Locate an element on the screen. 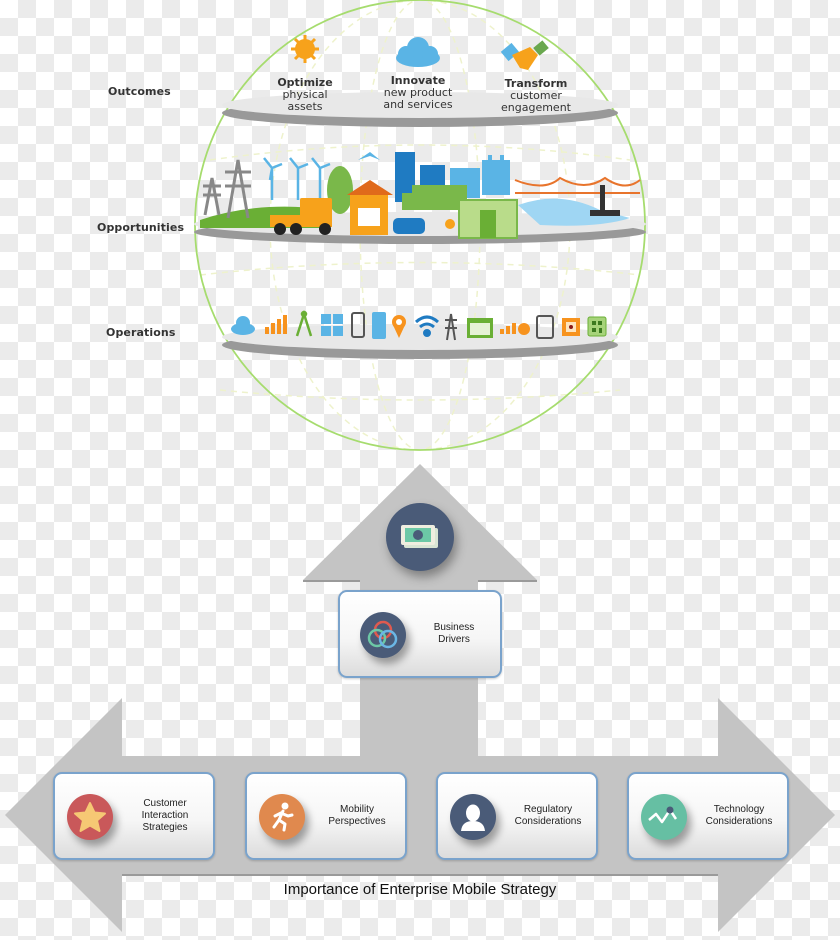 The width and height of the screenshot is (840, 940). person-icon is located at coordinates (473, 817).